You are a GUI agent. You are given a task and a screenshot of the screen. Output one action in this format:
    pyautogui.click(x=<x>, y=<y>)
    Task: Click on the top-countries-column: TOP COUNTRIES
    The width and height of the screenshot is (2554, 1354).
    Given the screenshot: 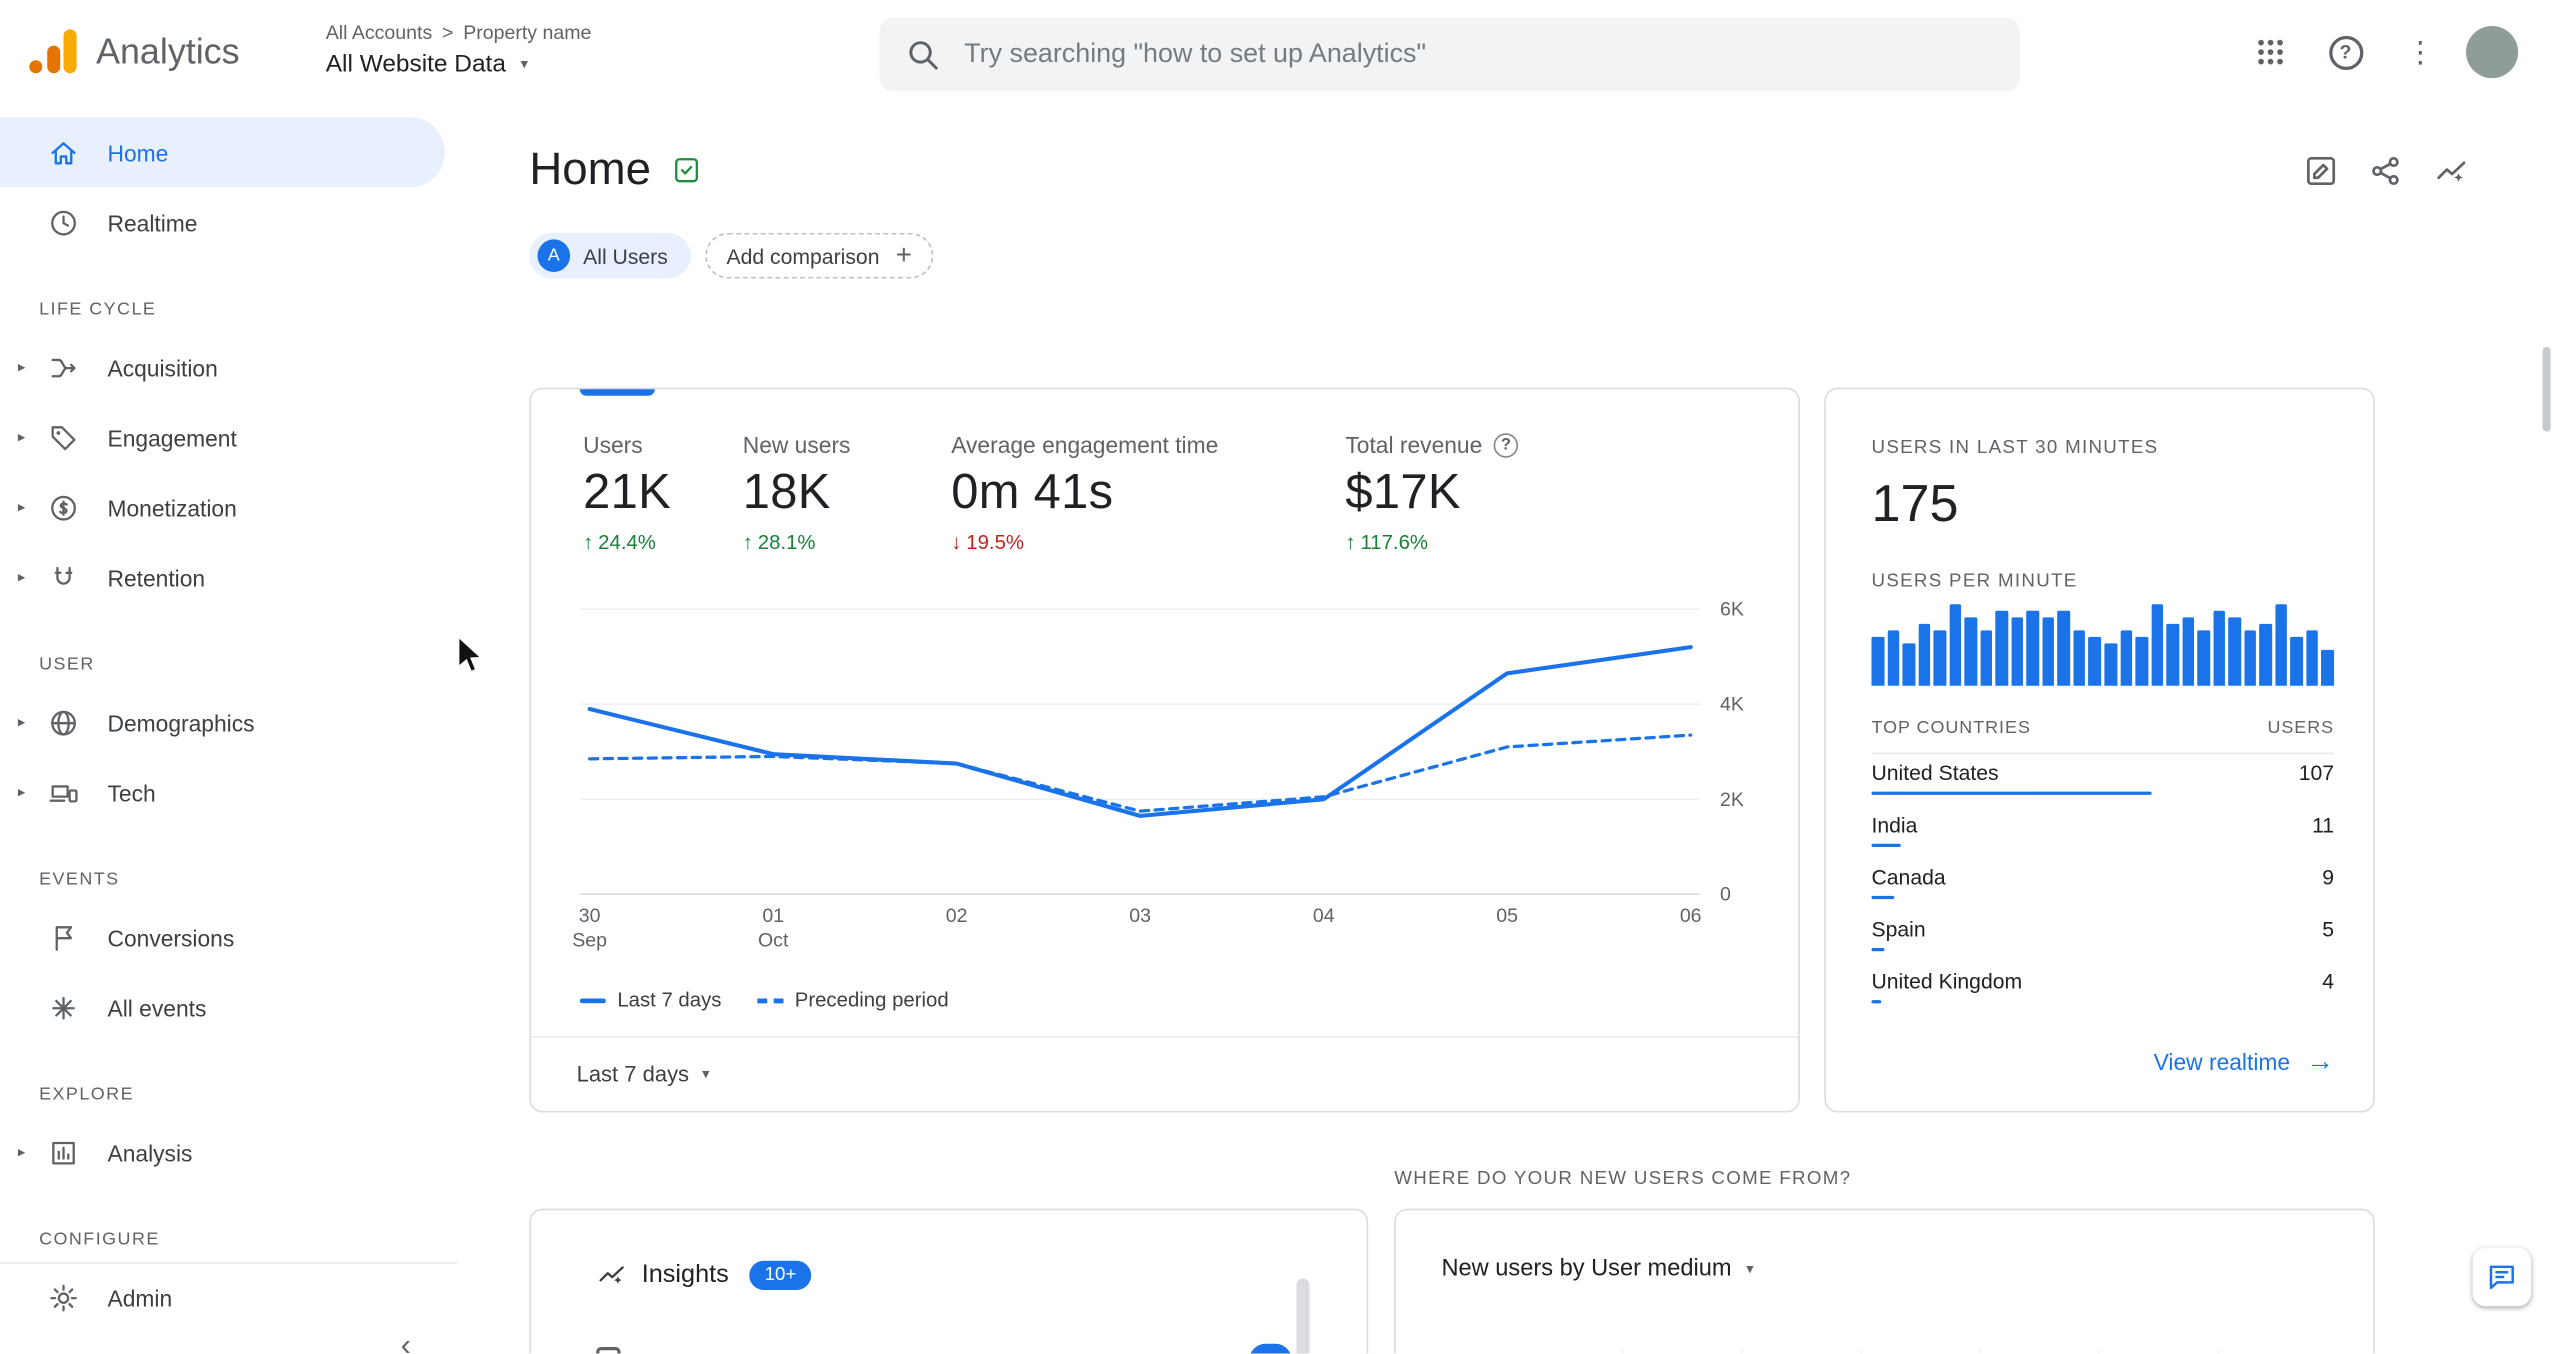 What is the action you would take?
    pyautogui.click(x=1951, y=728)
    